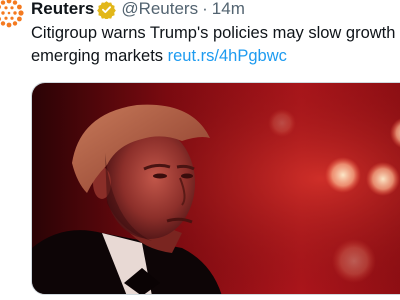 This screenshot has height=300, width=400. I want to click on tweet-header: Reuters @Reuters · 14m, so click(138, 10).